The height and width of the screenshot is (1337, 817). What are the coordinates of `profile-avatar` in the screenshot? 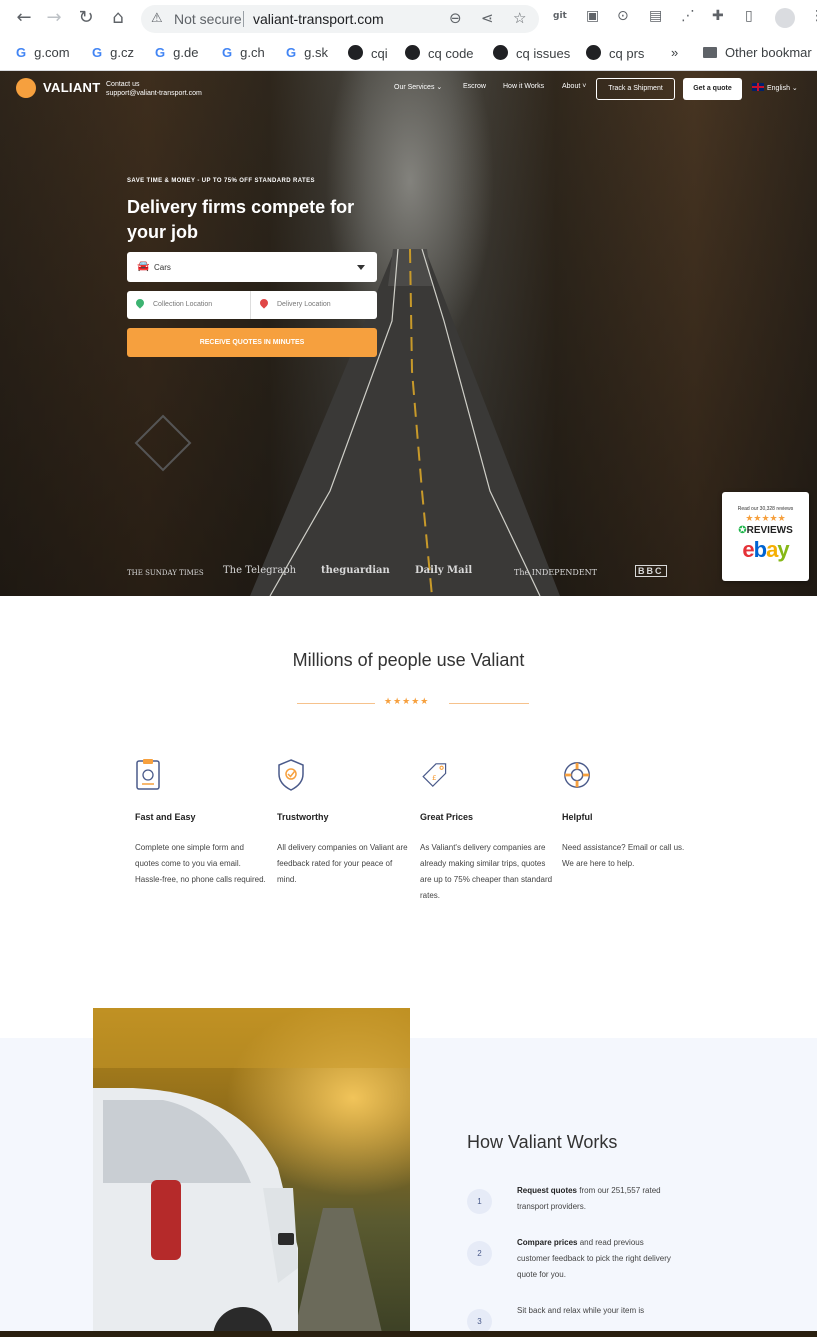 It's located at (785, 18).